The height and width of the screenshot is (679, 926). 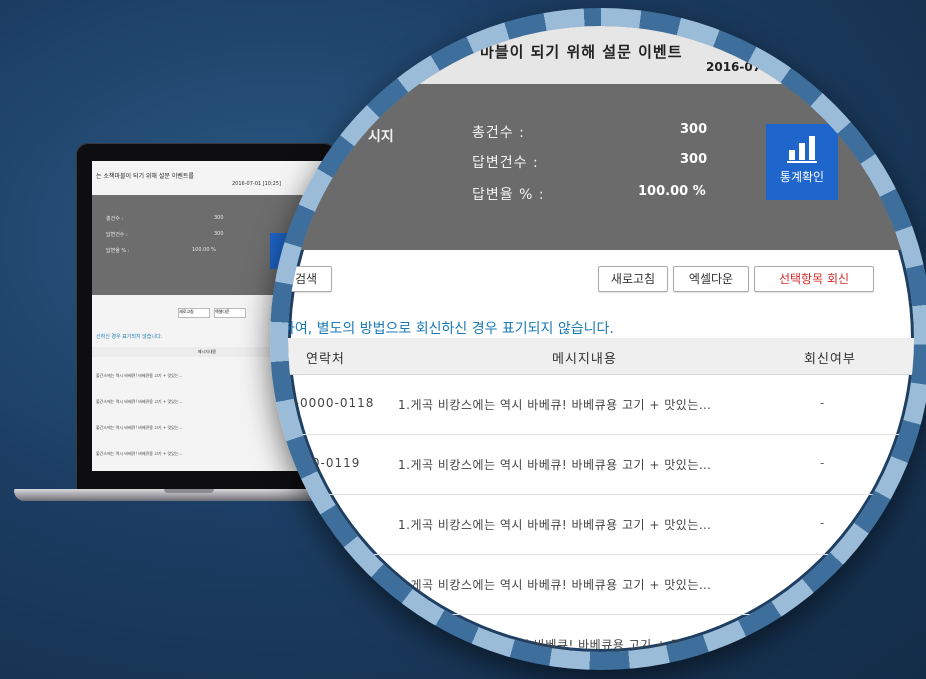 What do you see at coordinates (194, 313) in the screenshot?
I see `laptop-refresh-button: 새로고침` at bounding box center [194, 313].